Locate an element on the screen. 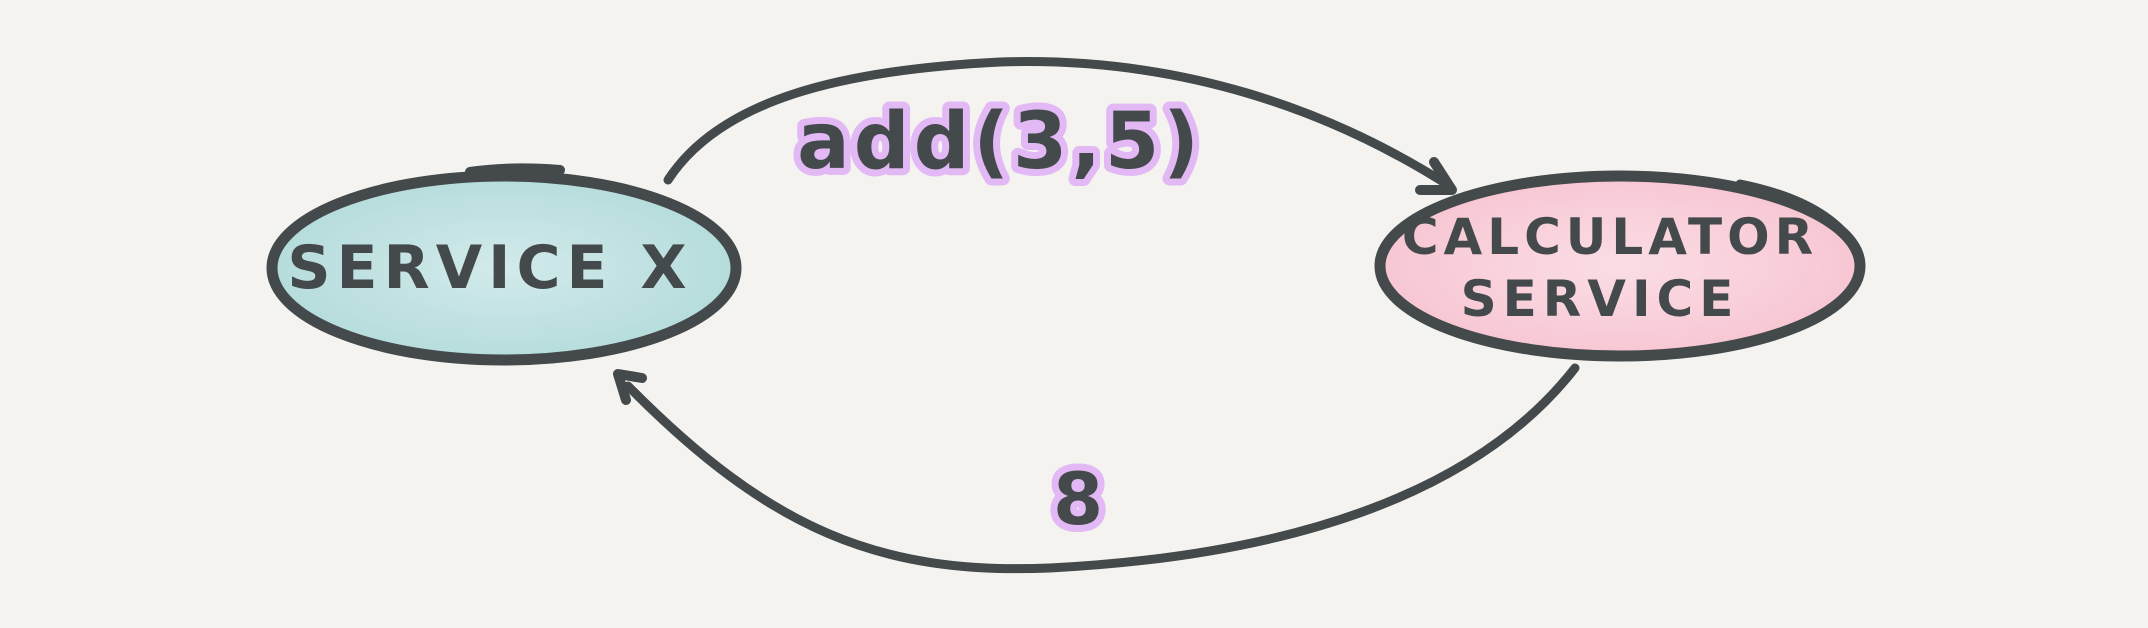 This screenshot has height=628, width=2148. node-service-x: SERVICE X is located at coordinates (504, 264).